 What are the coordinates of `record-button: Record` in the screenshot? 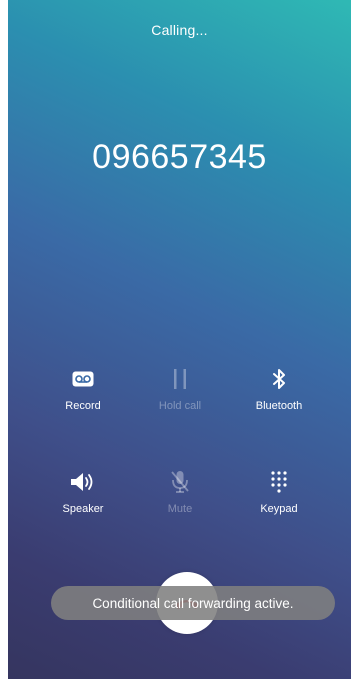 It's located at (83, 389).